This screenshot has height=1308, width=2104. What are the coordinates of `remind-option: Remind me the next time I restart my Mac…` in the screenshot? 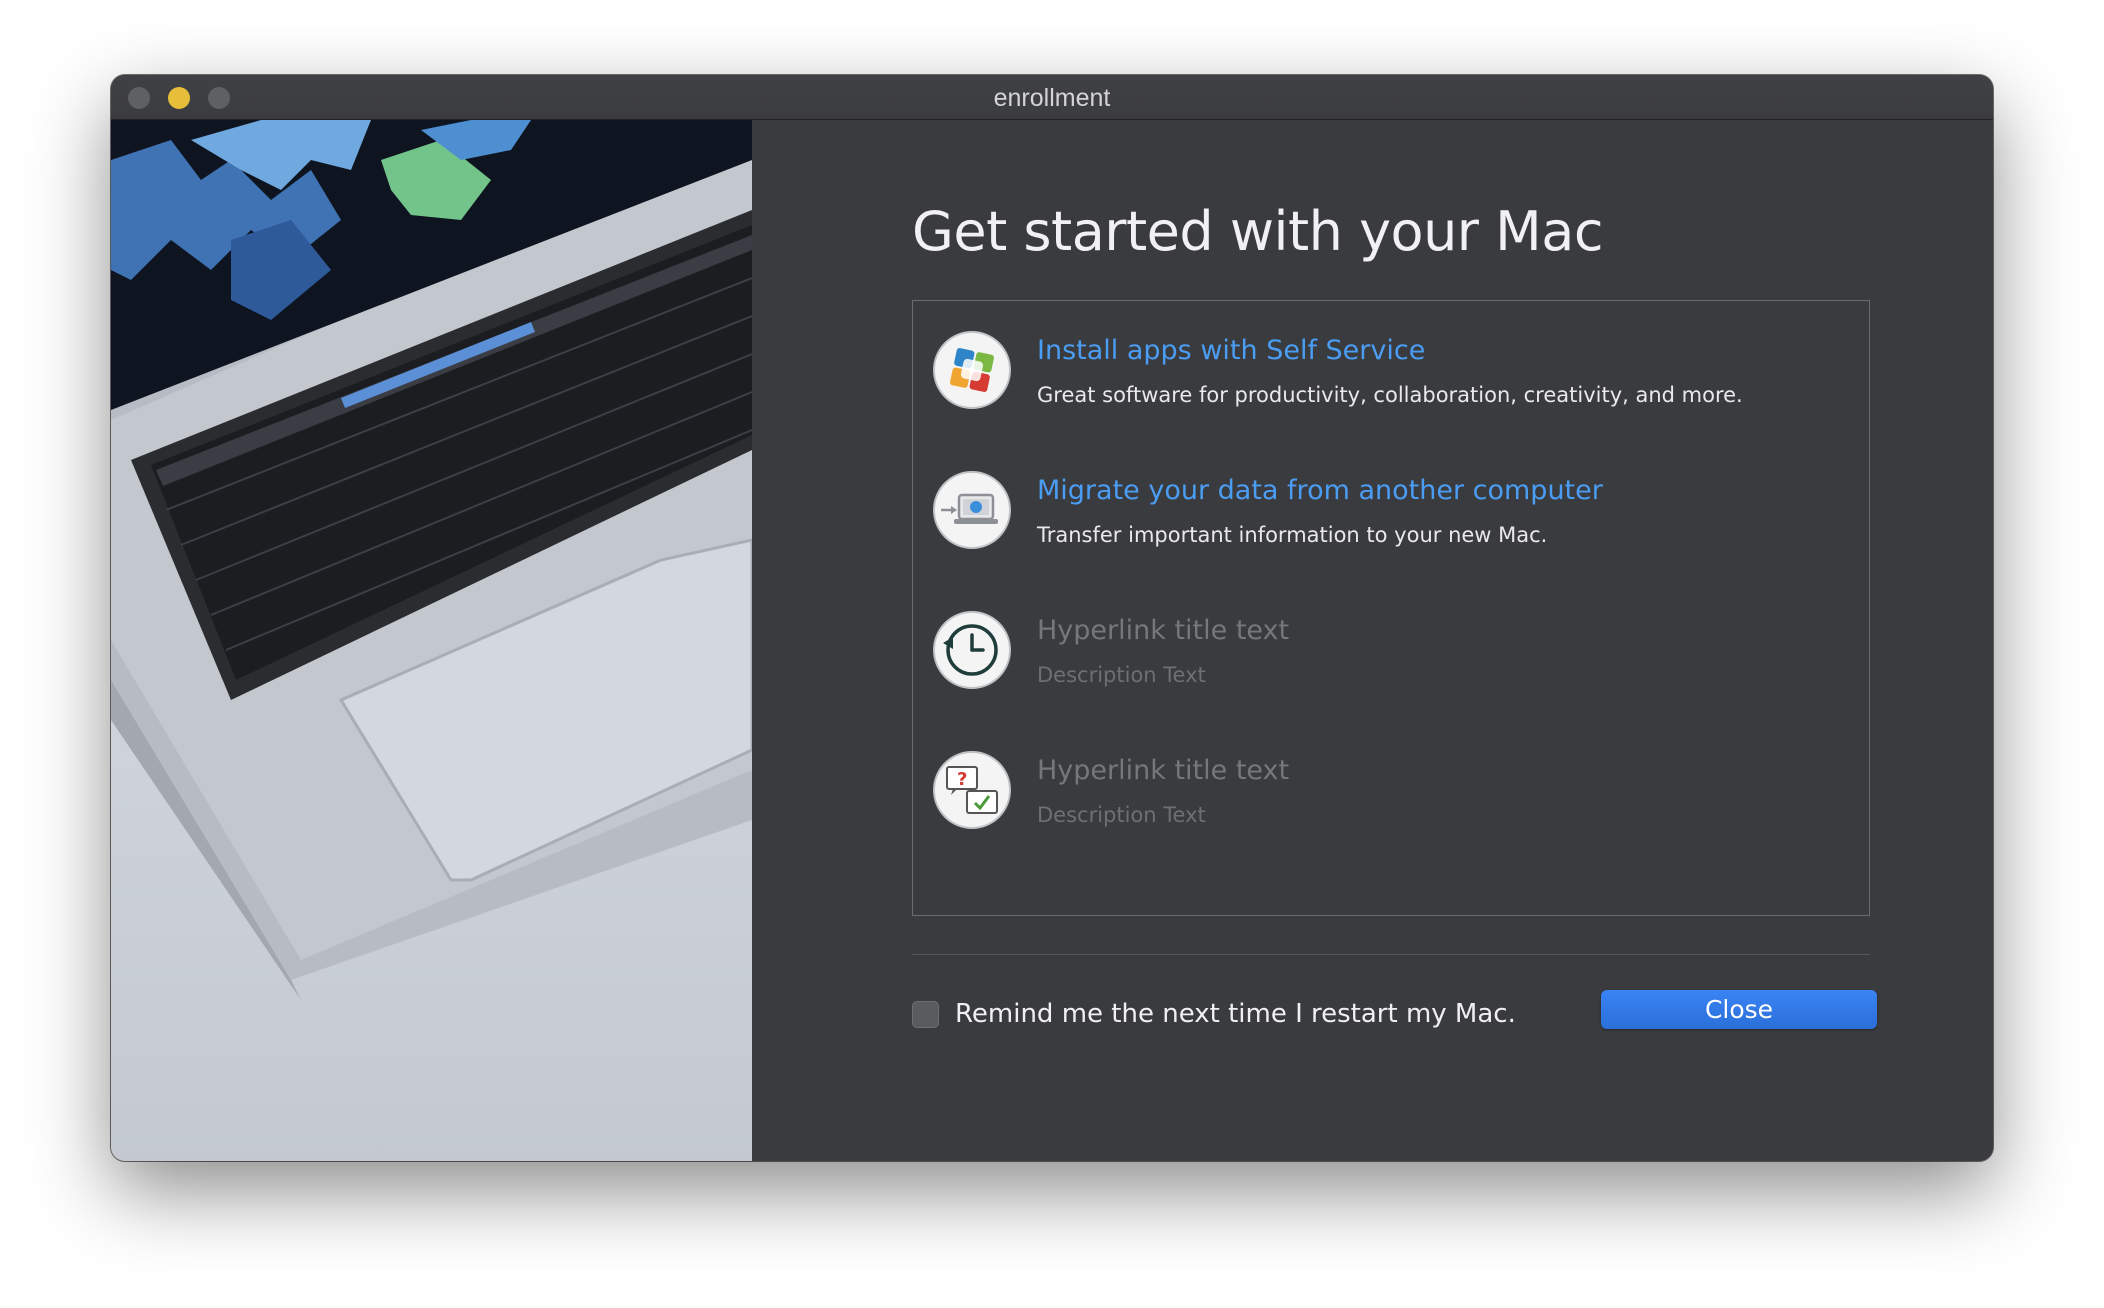 It's located at (1214, 1014).